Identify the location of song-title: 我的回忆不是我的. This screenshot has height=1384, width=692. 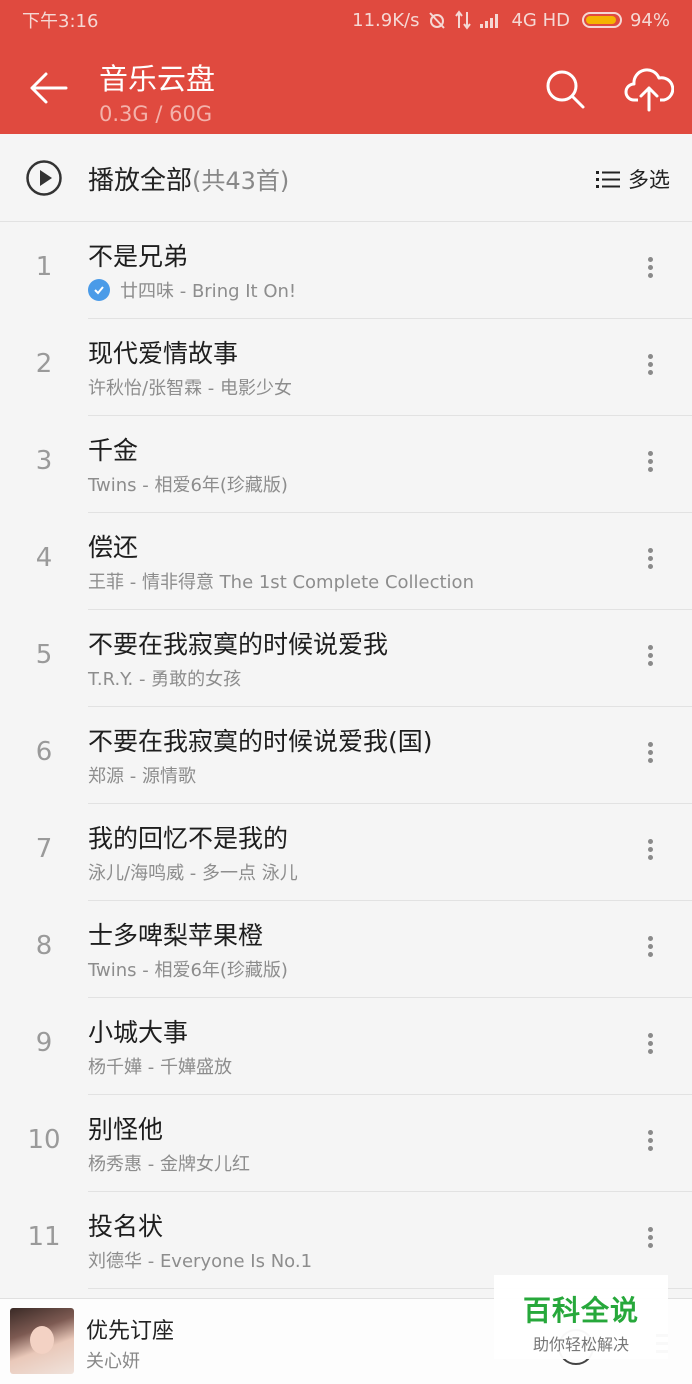
(188, 838).